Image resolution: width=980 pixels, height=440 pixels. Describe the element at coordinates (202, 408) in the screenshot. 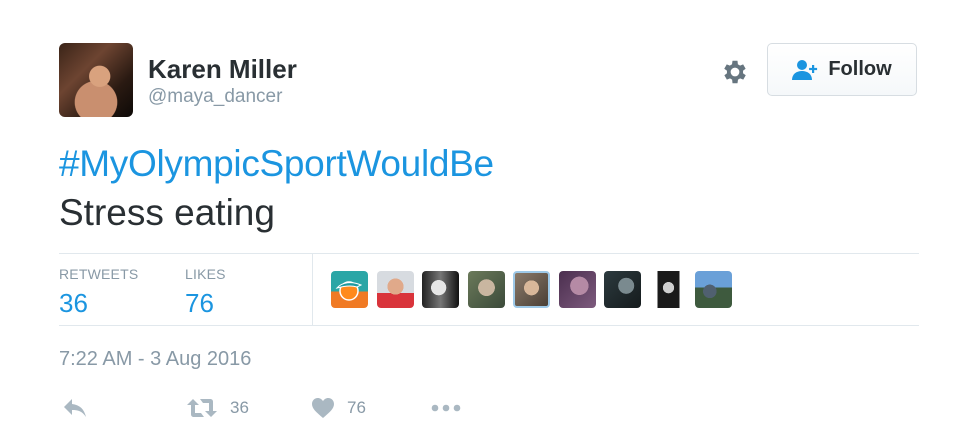

I see `retweet-icon` at that location.